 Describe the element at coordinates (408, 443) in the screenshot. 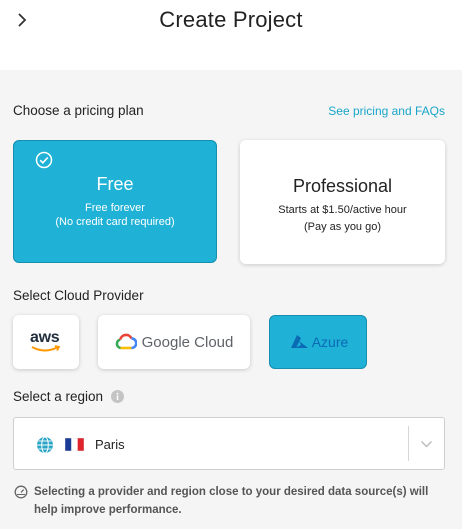

I see `select-divider` at that location.